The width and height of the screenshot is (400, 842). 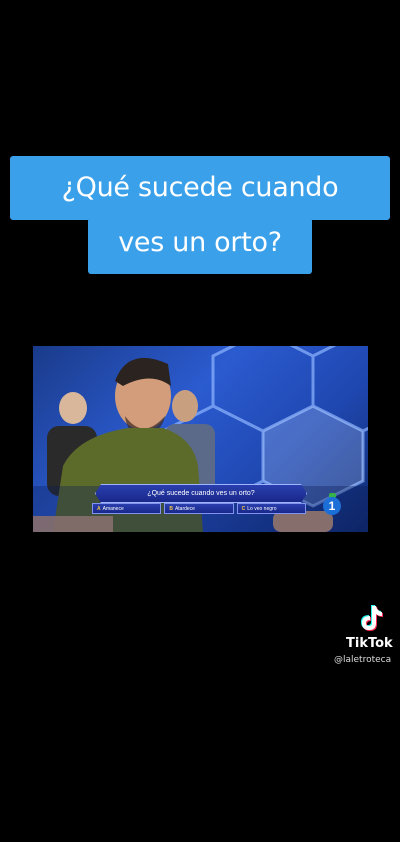 What do you see at coordinates (200, 246) in the screenshot?
I see `caption-line-2: ves un orto?` at bounding box center [200, 246].